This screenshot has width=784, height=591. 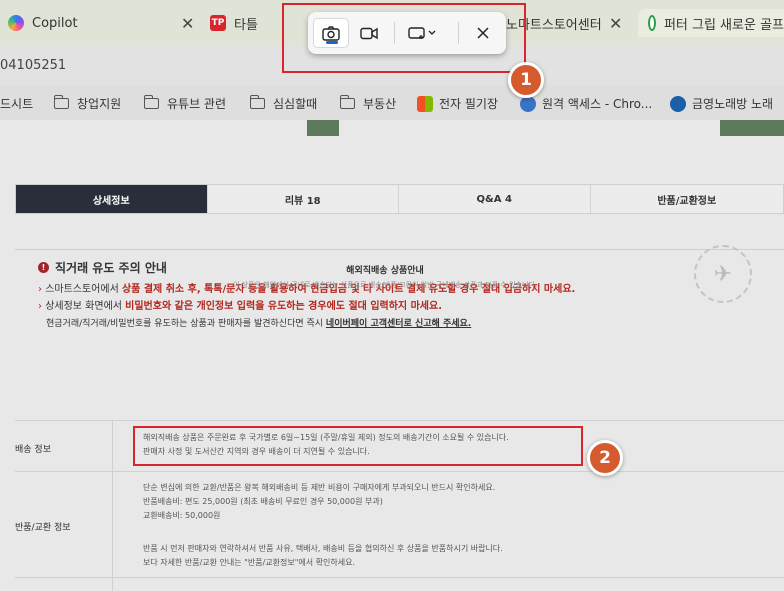 I want to click on bookmark-onenote: 전자 필기장, so click(x=457, y=103).